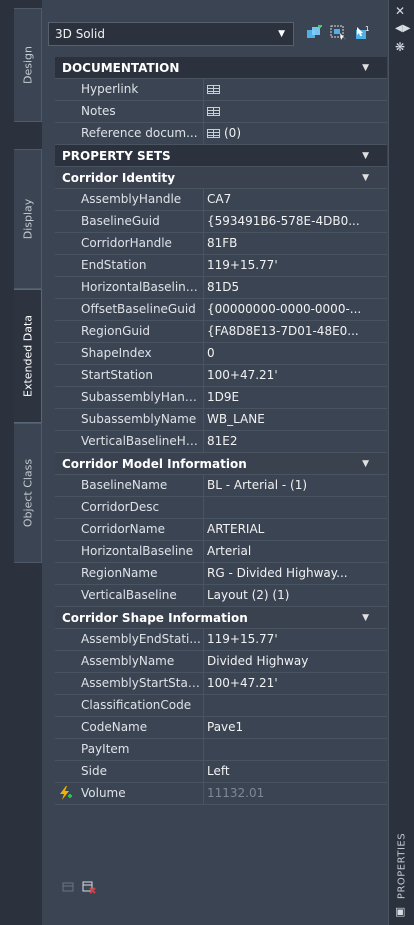  Describe the element at coordinates (139, 551) in the screenshot. I see `property-name: HorizontalBaseline` at that location.